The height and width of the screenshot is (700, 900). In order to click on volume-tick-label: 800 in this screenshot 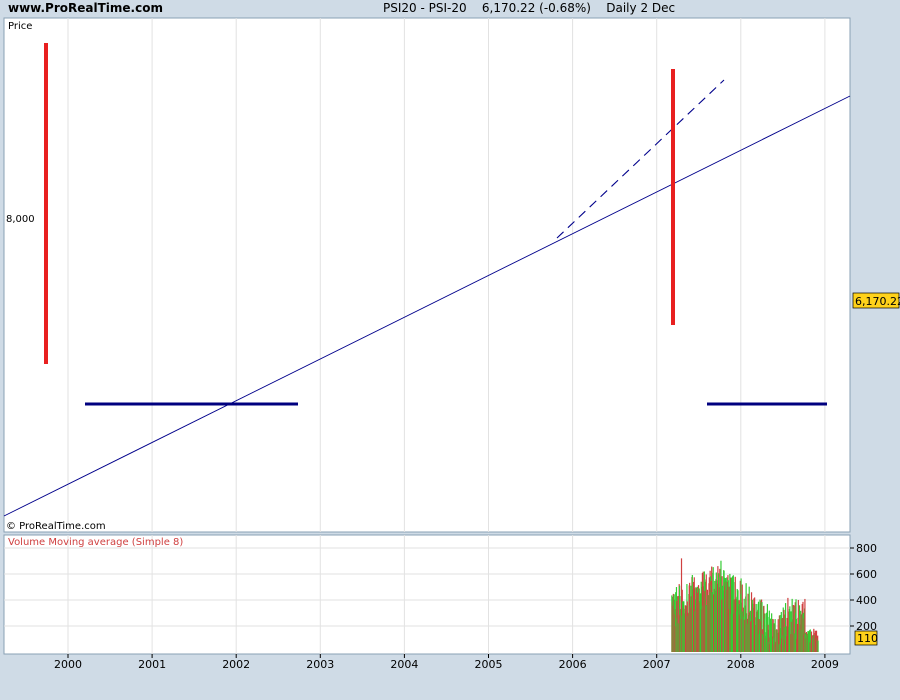, I will do `click(866, 548)`.